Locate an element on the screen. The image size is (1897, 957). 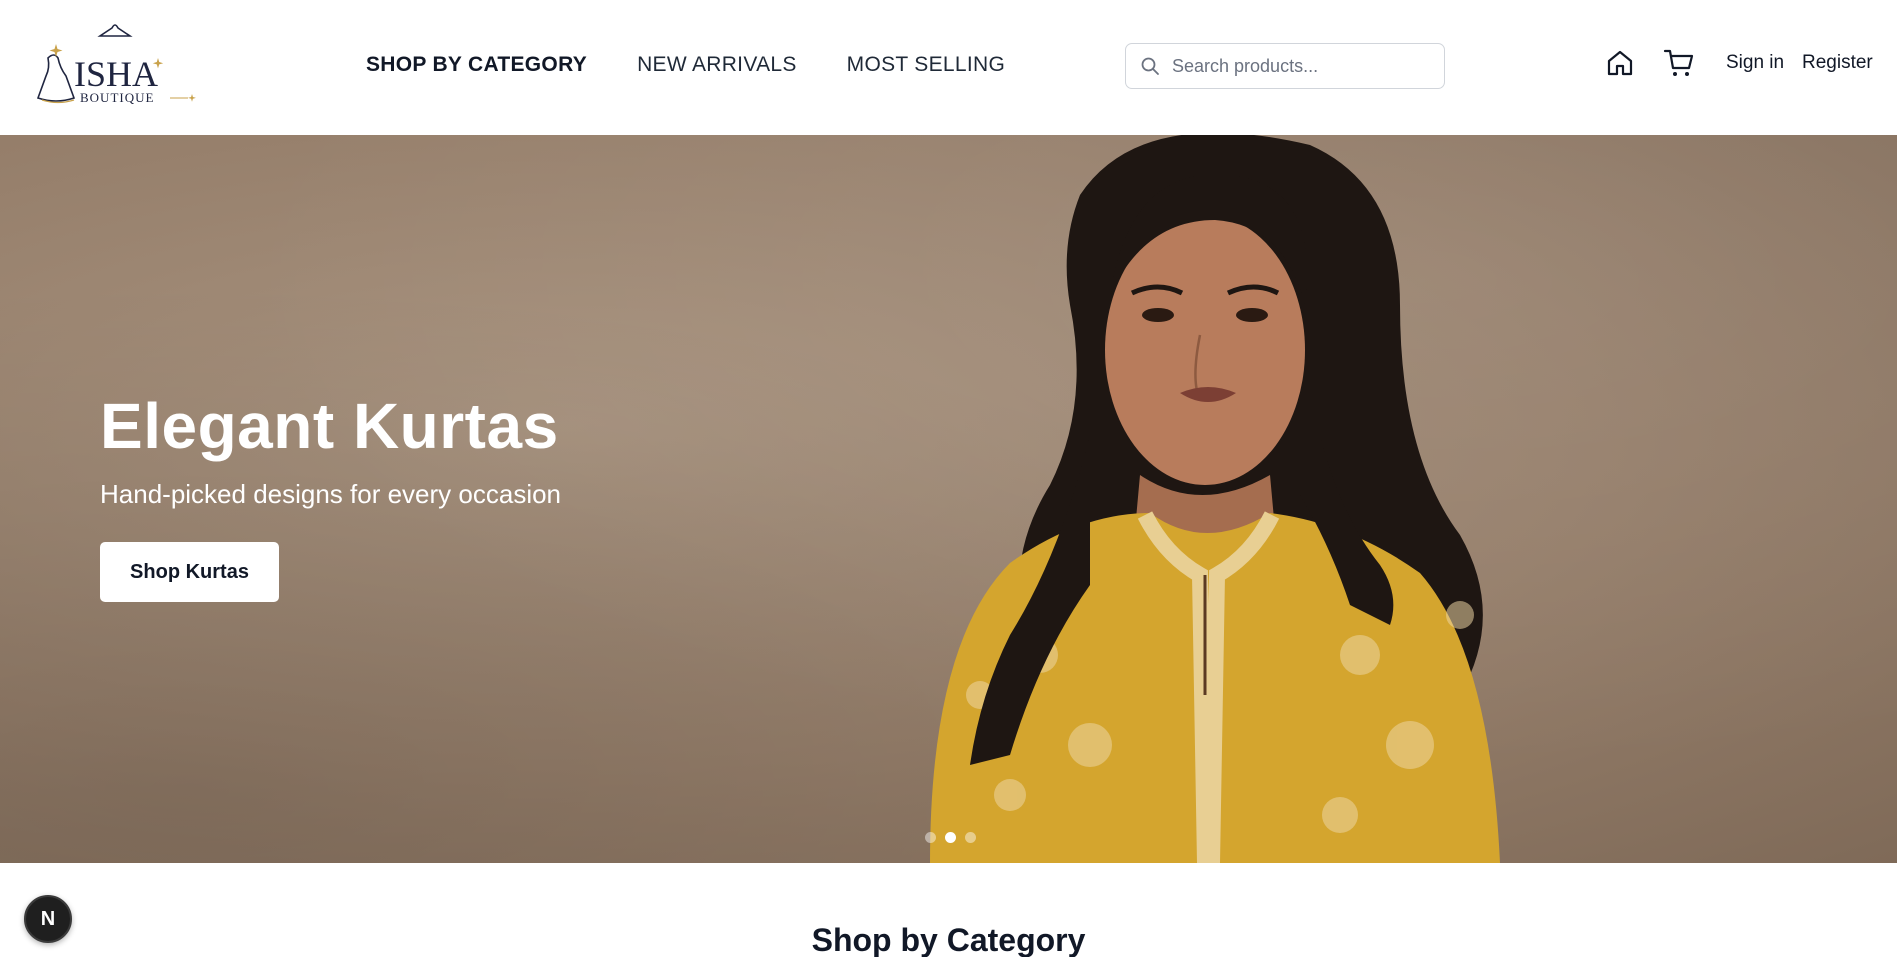
search-box is located at coordinates (1285, 66).